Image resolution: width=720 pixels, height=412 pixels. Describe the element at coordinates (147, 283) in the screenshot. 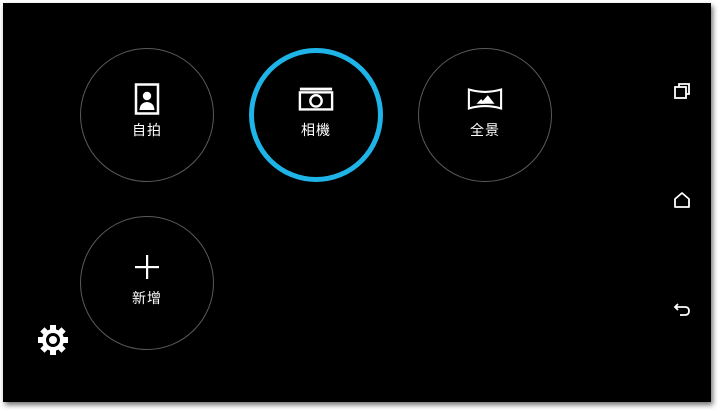

I see `mode-add-button: 新增` at that location.